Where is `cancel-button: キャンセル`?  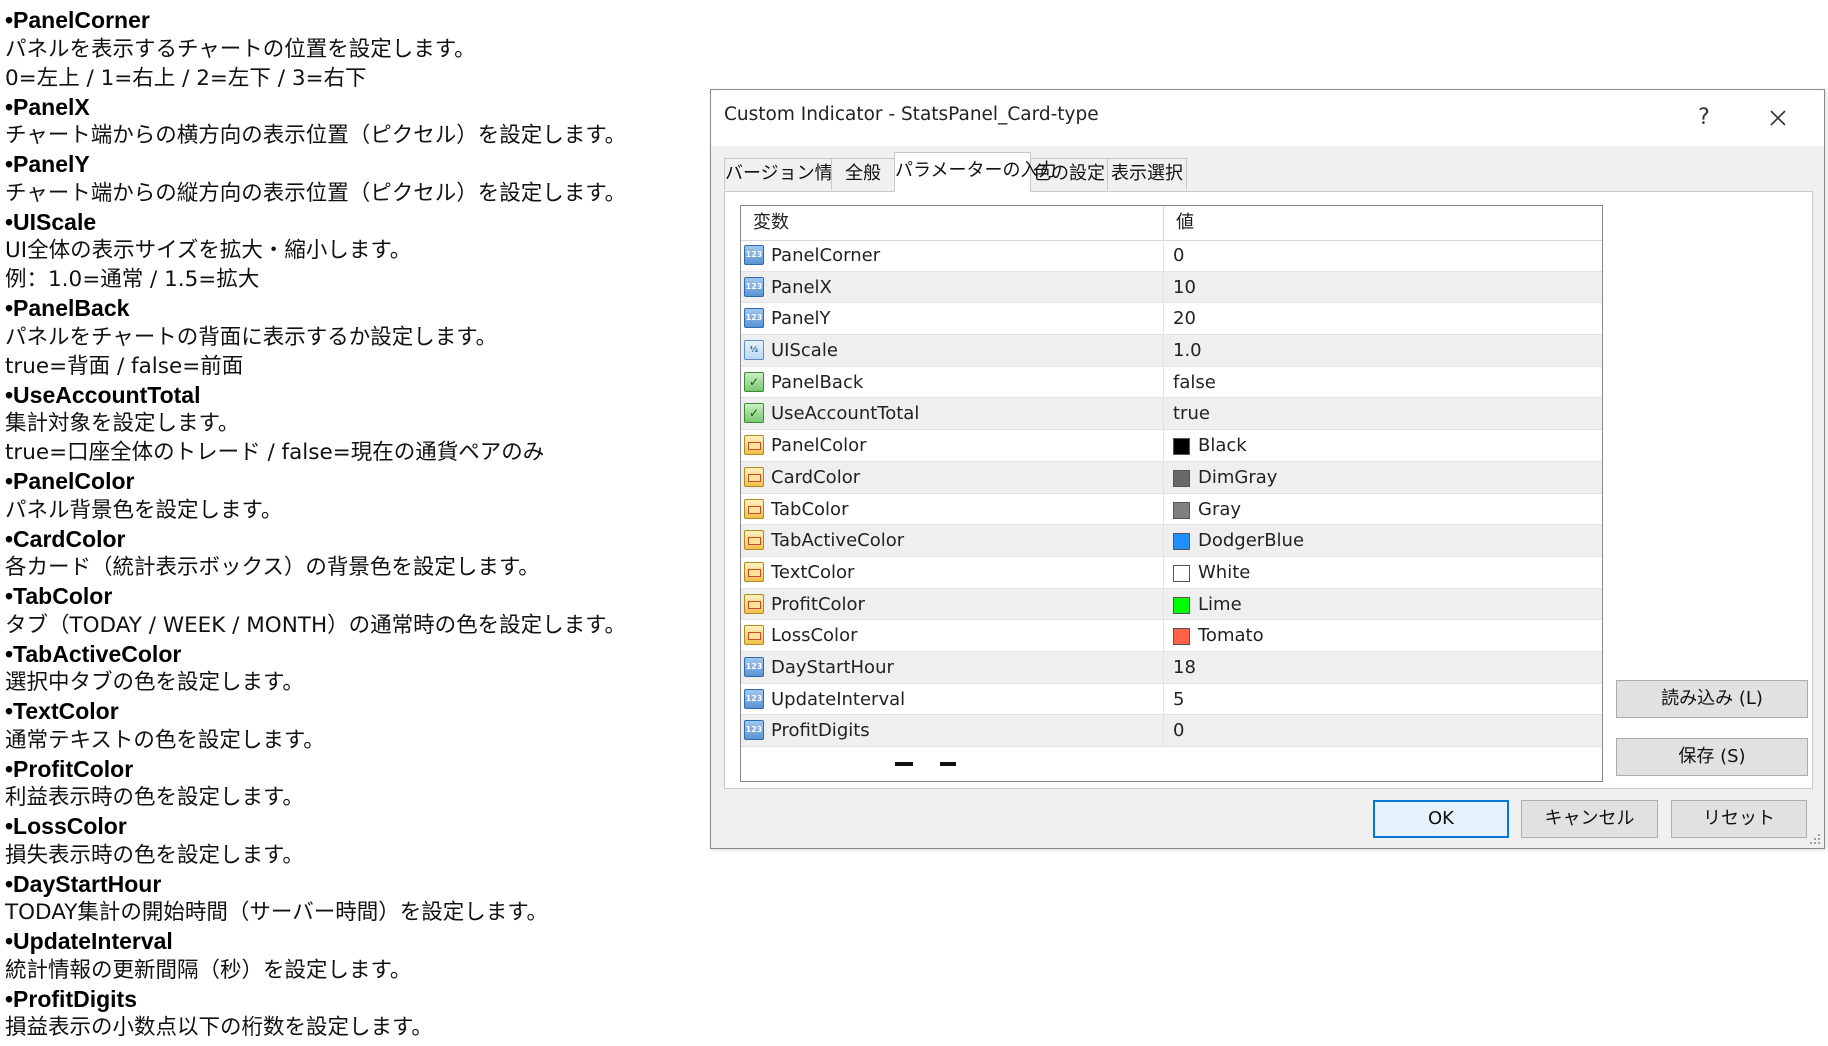 cancel-button: キャンセル is located at coordinates (1589, 819).